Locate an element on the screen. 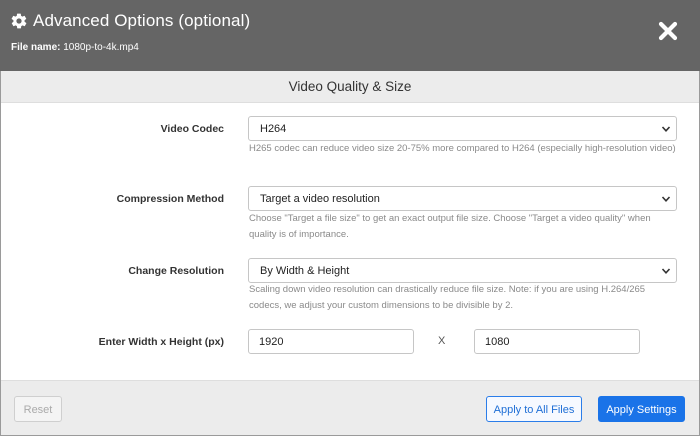 This screenshot has height=436, width=700. change-resolution-select: By Width & Height is located at coordinates (462, 270).